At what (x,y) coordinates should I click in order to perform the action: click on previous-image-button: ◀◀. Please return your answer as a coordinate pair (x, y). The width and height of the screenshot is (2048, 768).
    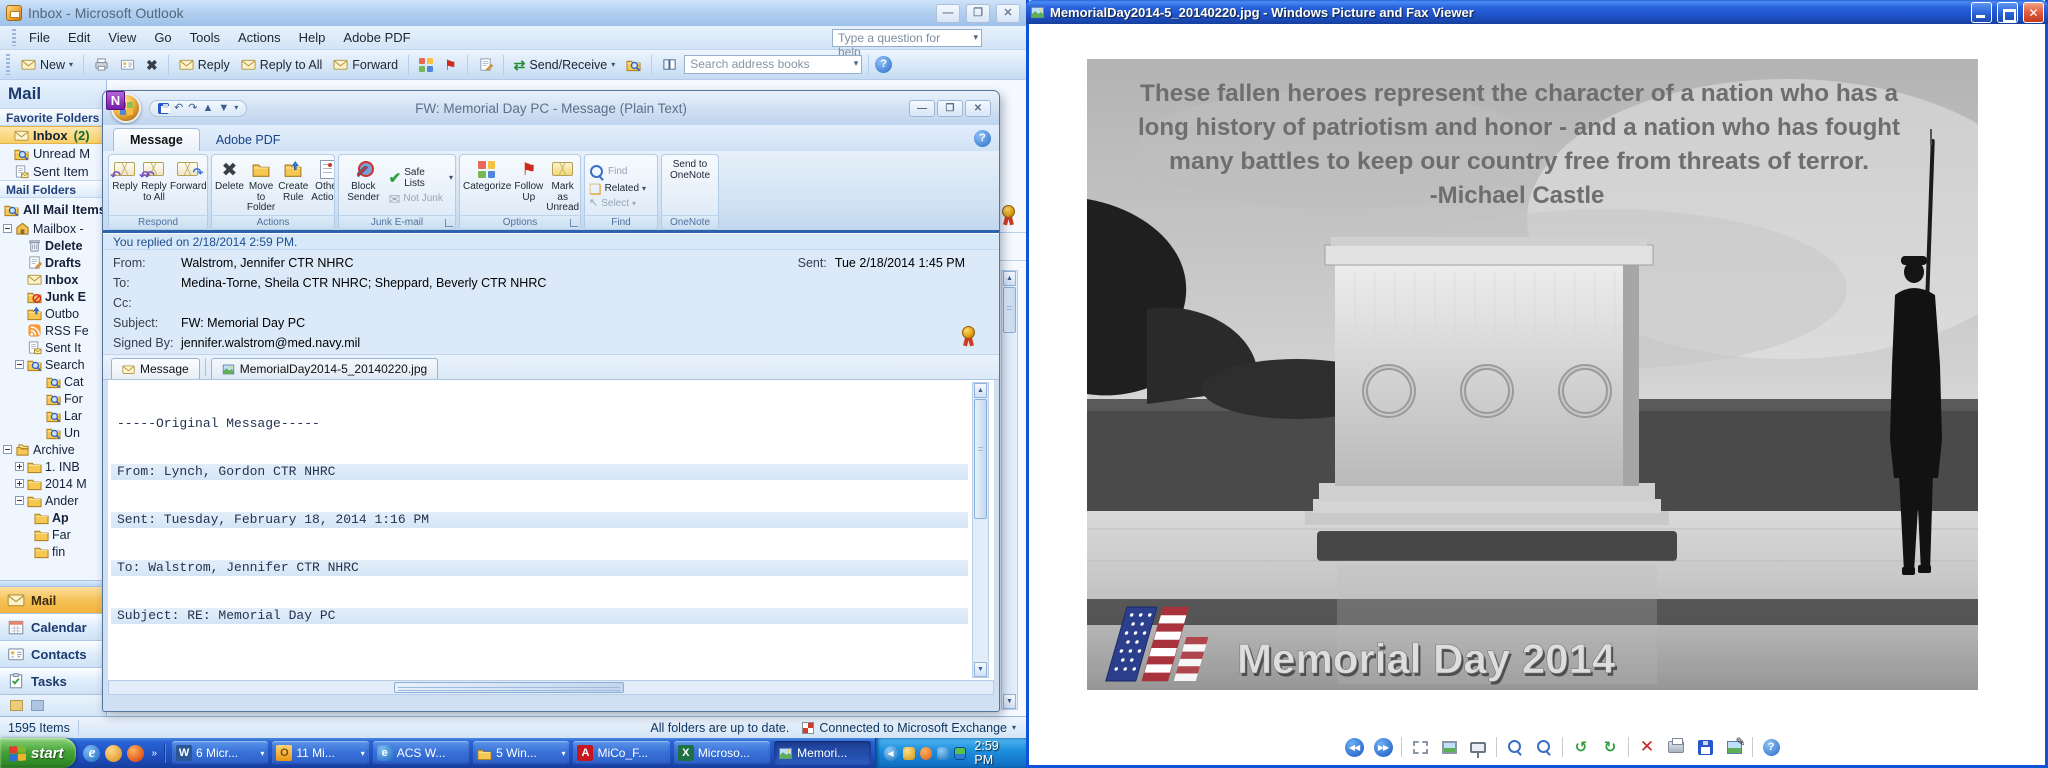
    Looking at the image, I should click on (1354, 747).